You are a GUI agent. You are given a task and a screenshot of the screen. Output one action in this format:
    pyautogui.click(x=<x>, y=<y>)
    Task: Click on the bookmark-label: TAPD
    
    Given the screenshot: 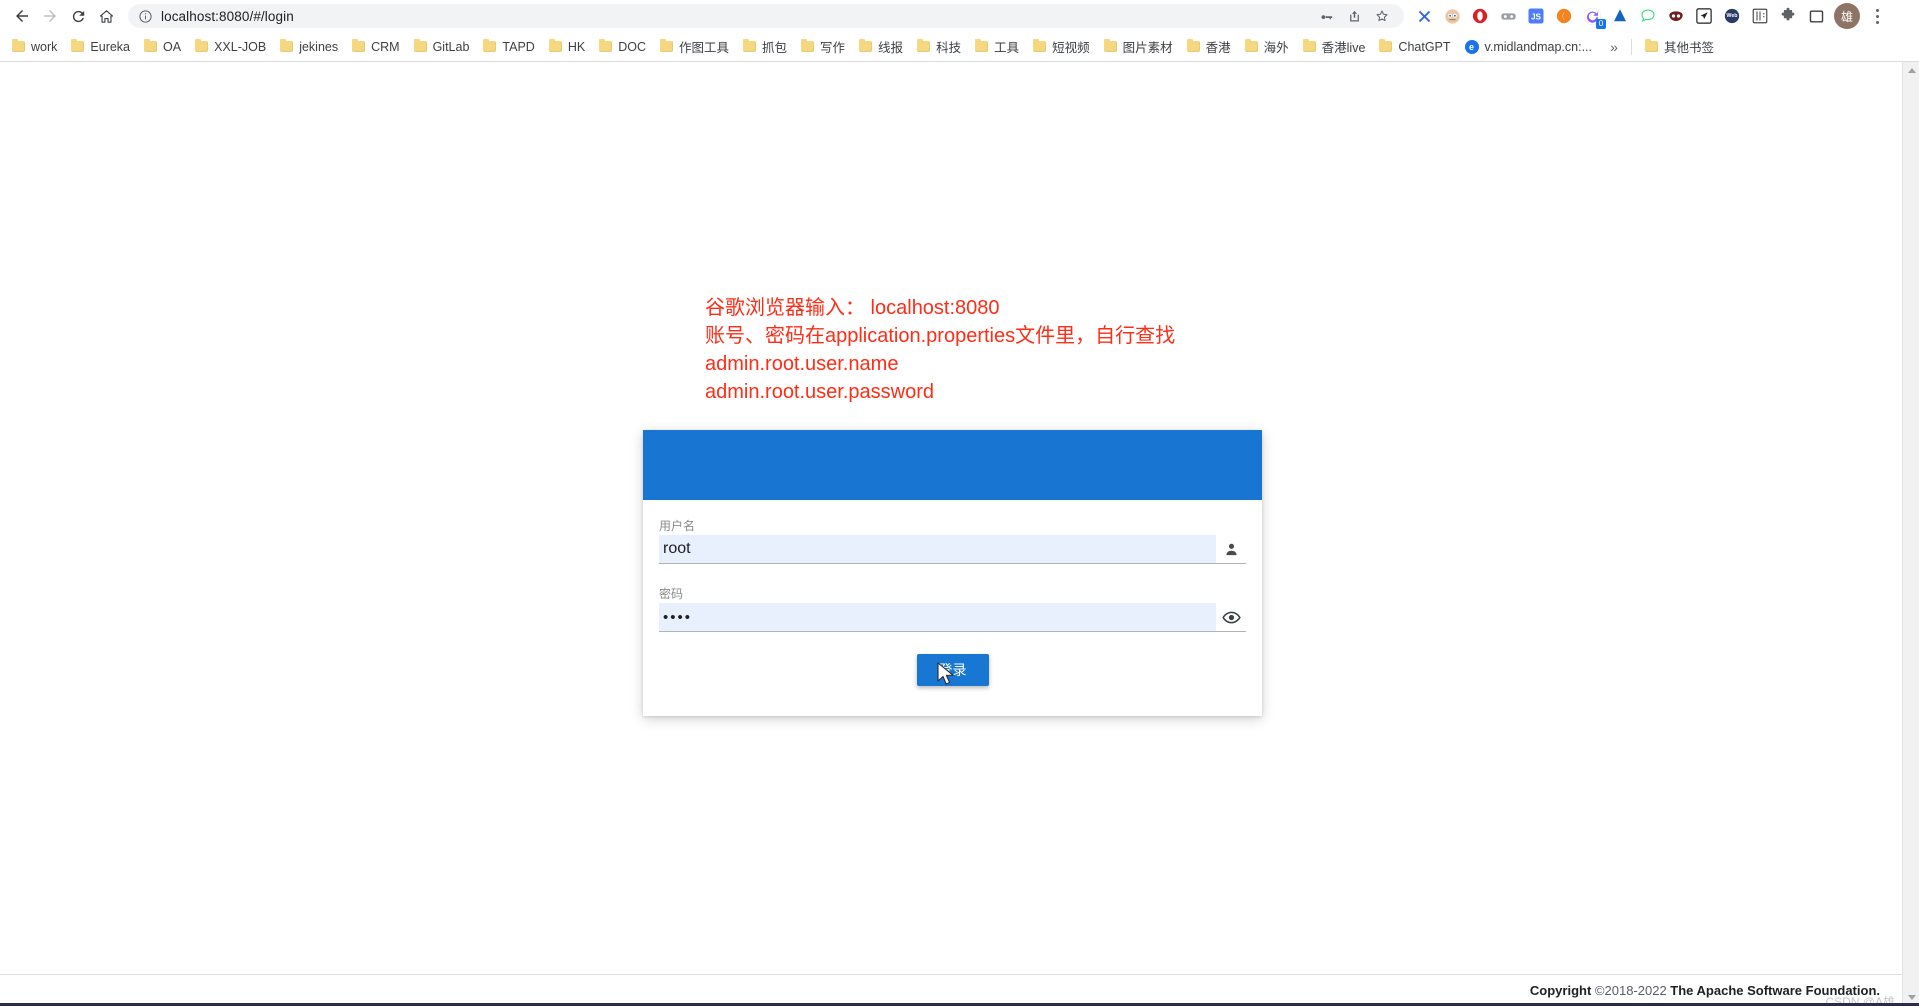 What is the action you would take?
    pyautogui.click(x=518, y=46)
    